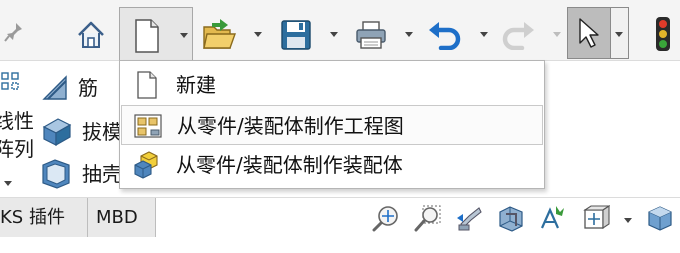 Image resolution: width=680 pixels, height=253 pixels. Describe the element at coordinates (469, 218) in the screenshot. I see `previous-view-icon` at that location.